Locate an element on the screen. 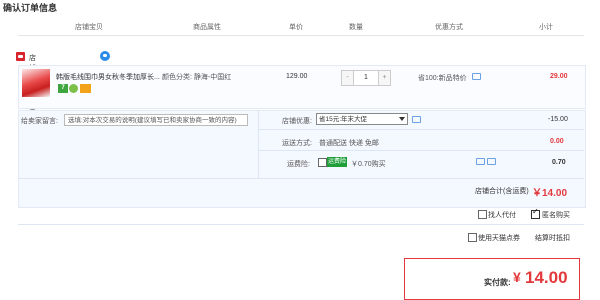 This screenshot has height=300, width=600. seven-day-return-icon: 7 is located at coordinates (63, 88).